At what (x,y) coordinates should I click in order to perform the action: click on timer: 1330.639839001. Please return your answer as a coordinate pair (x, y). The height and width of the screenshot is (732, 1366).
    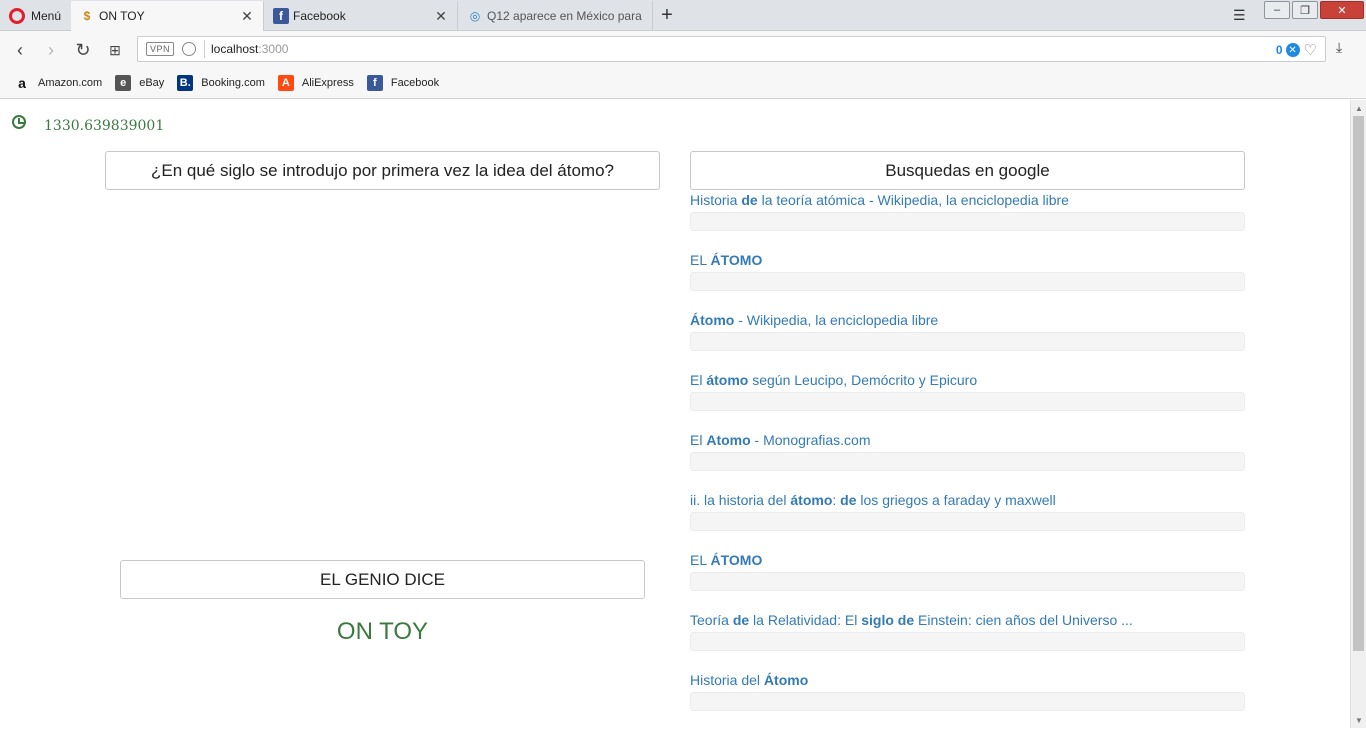
    Looking at the image, I should click on (88, 122).